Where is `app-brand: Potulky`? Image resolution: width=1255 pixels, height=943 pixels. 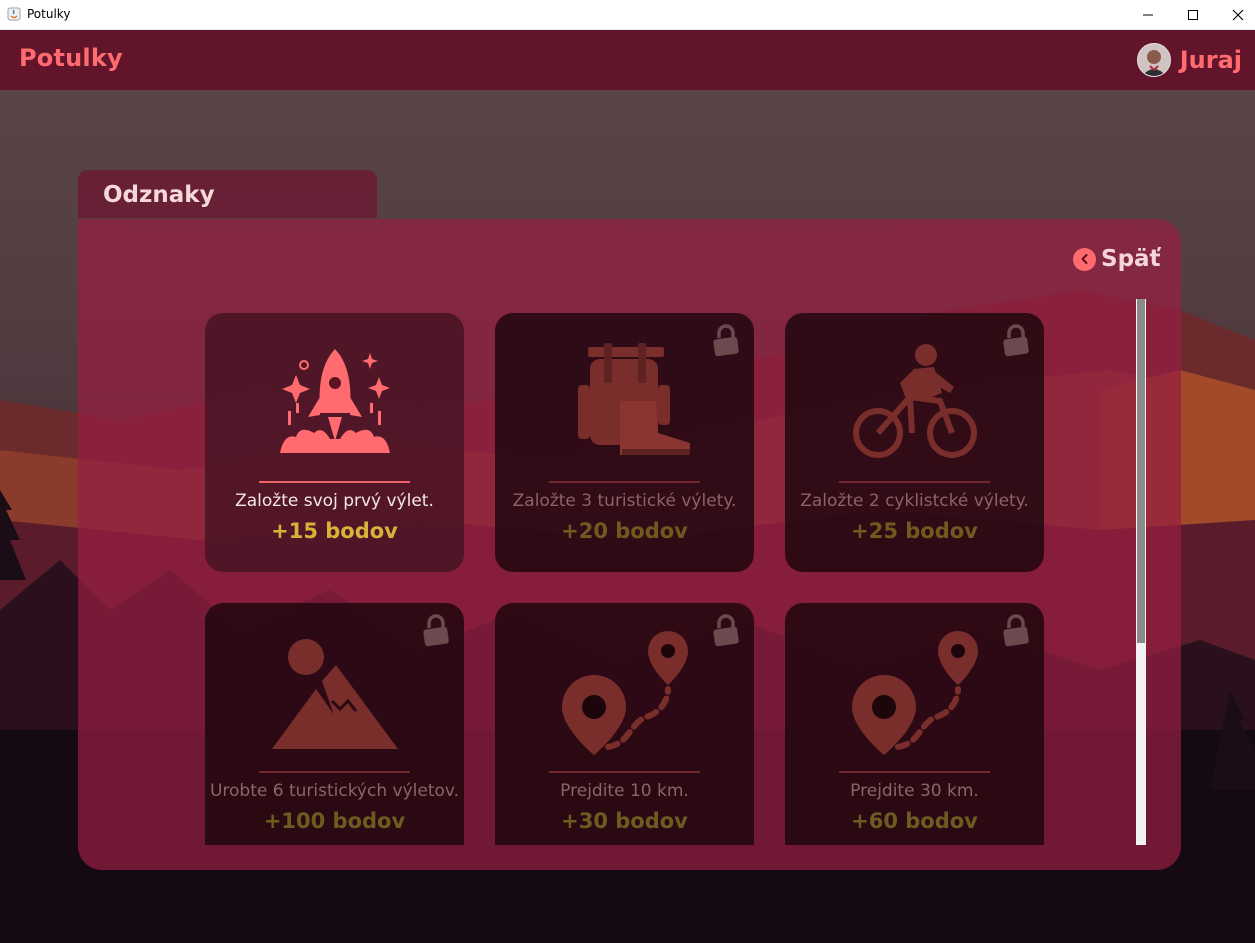
app-brand: Potulky is located at coordinates (71, 58).